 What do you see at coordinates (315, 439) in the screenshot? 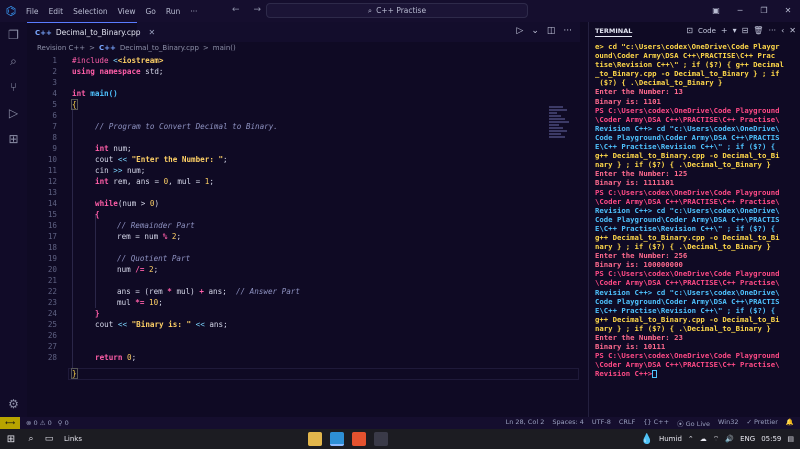
I see `file-explorer-icon` at bounding box center [315, 439].